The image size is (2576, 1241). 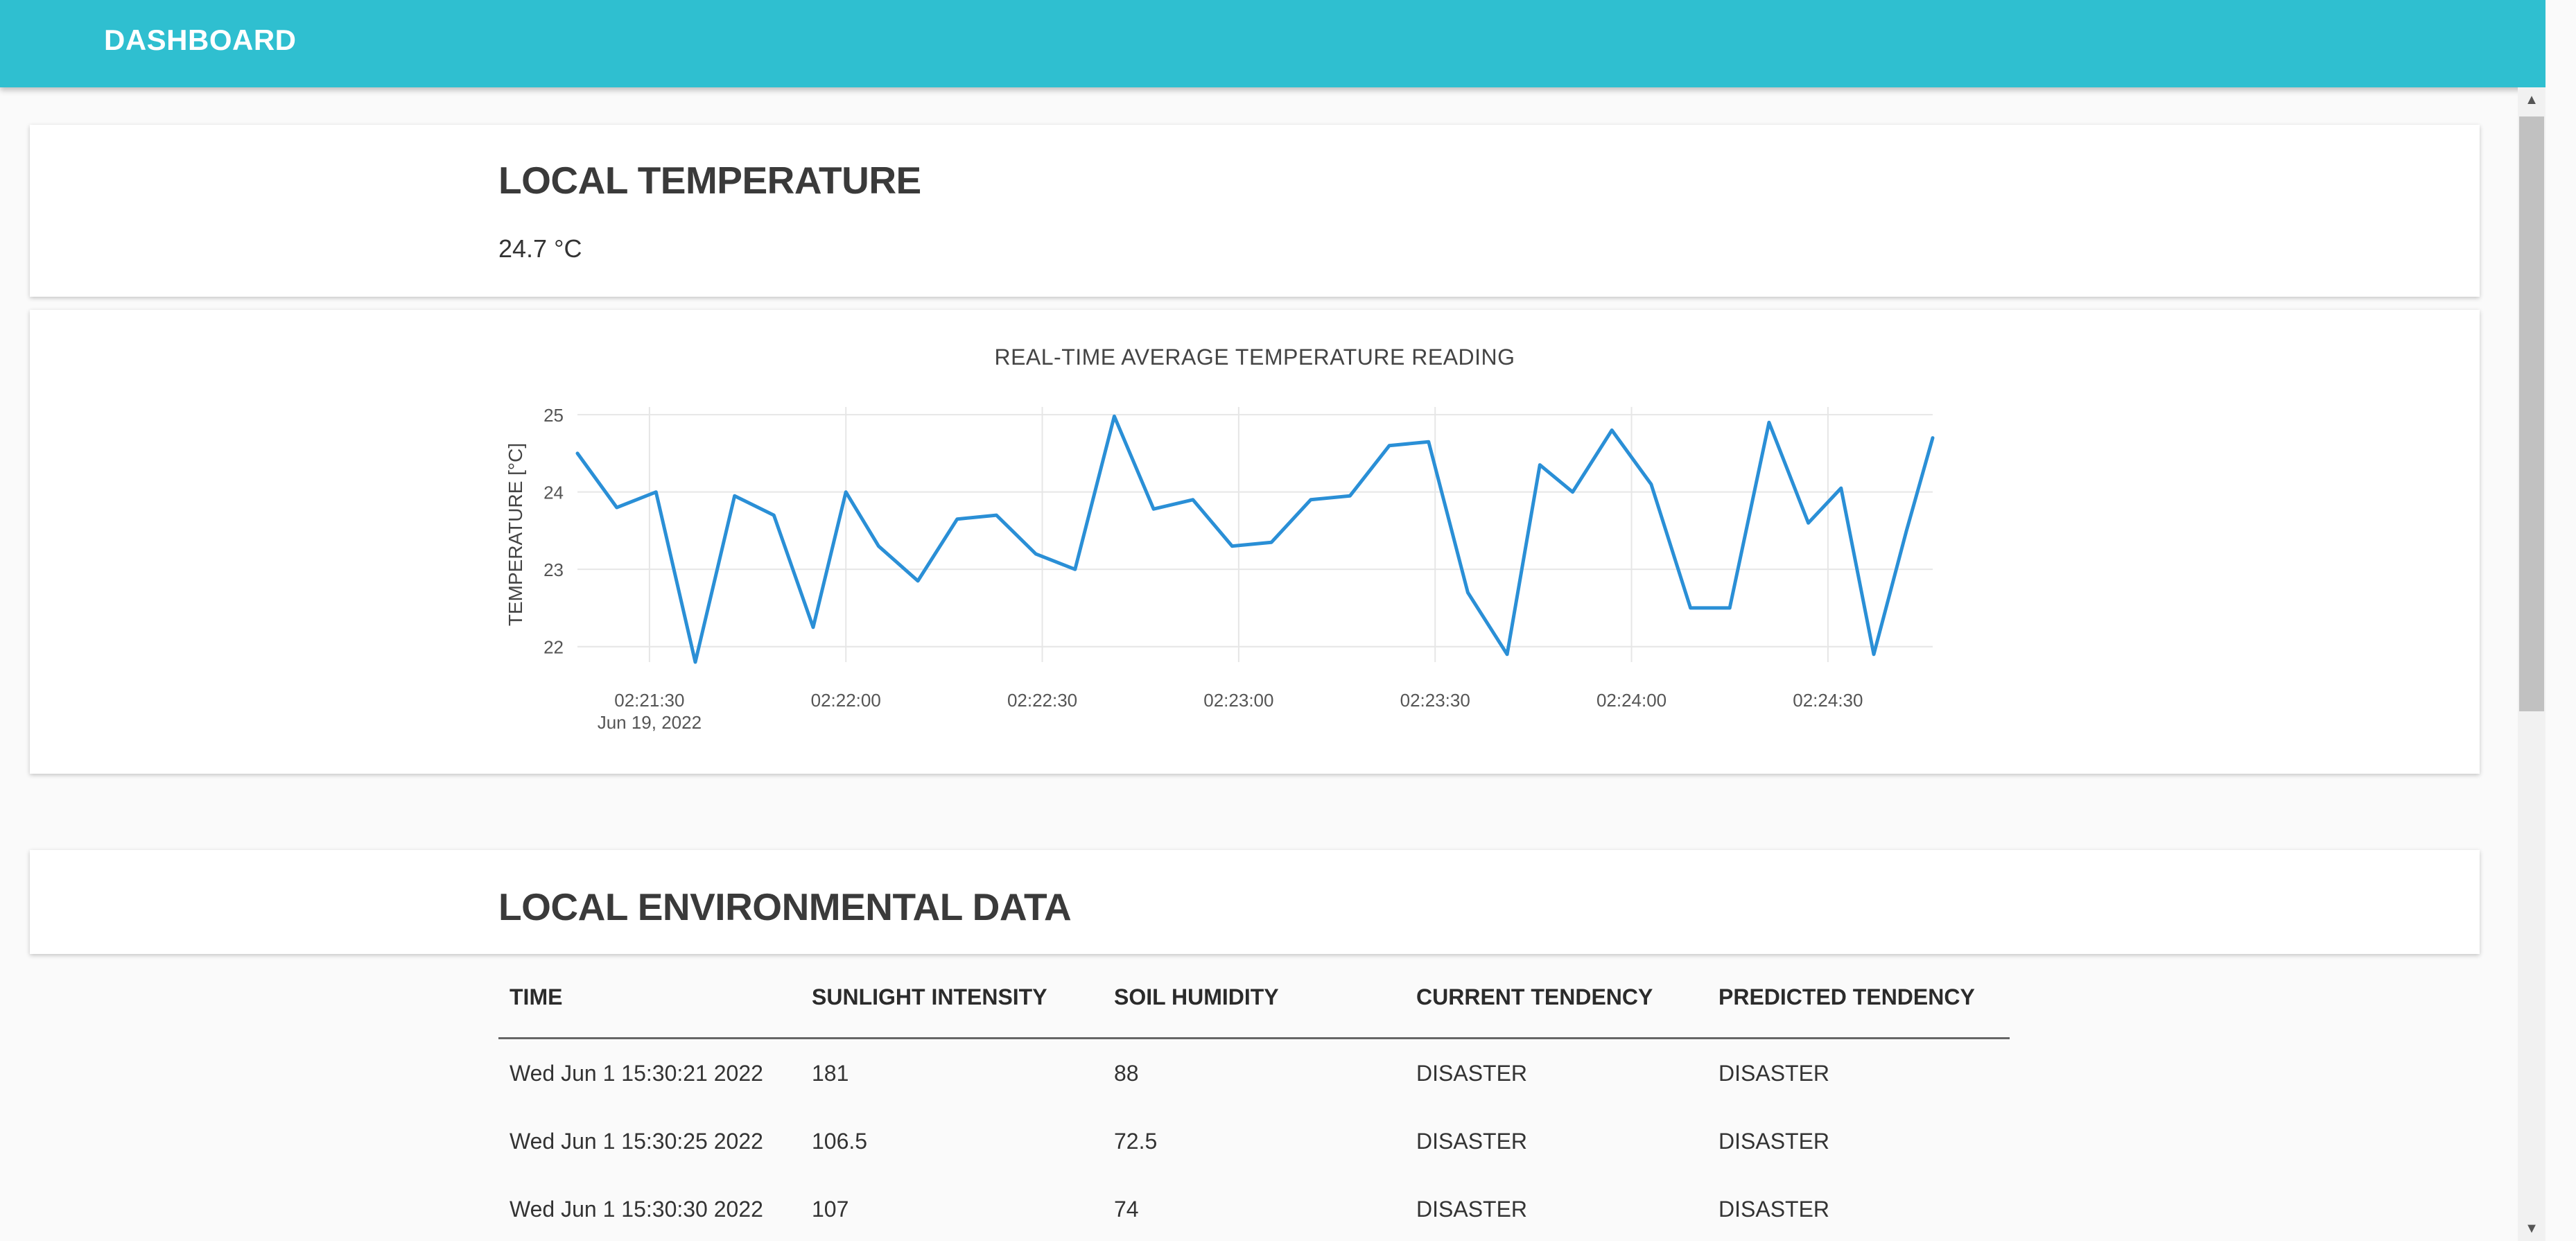 I want to click on y-tick-label: 24, so click(x=553, y=493).